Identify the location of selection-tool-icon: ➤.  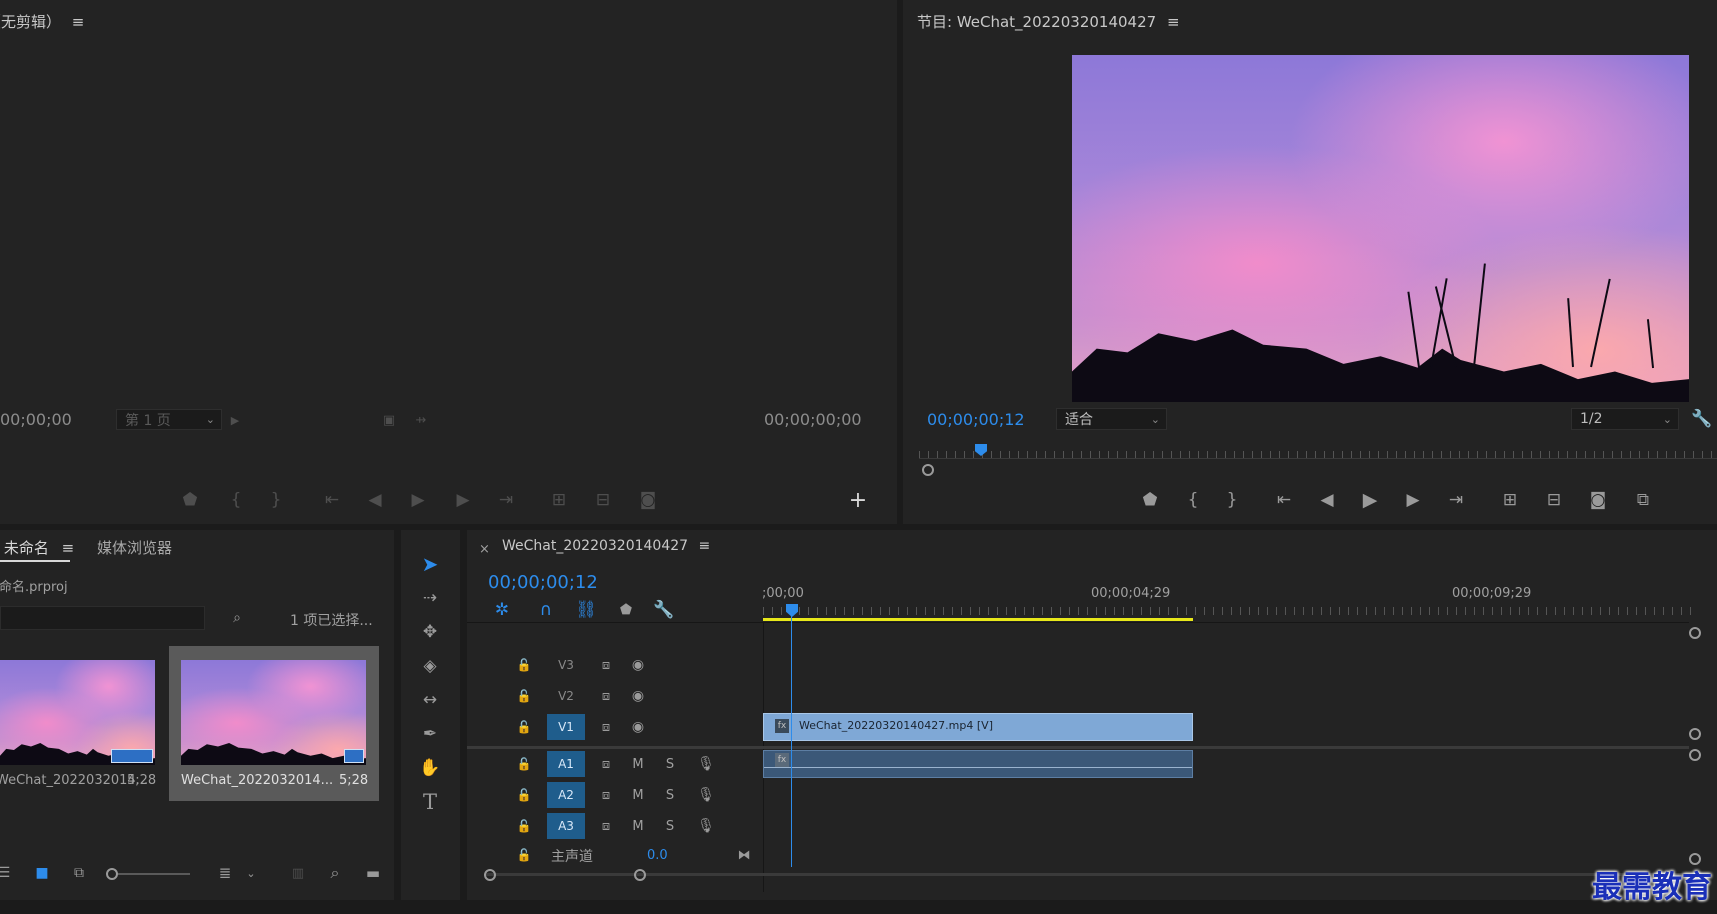
(430, 564).